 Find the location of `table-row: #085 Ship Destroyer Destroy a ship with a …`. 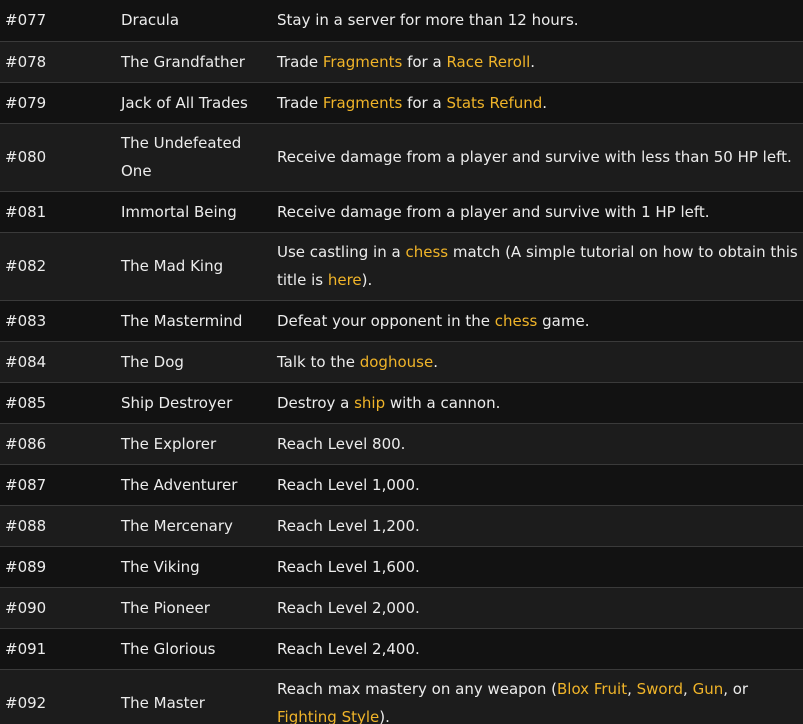

table-row: #085 Ship Destroyer Destroy a ship with a … is located at coordinates (401, 402).